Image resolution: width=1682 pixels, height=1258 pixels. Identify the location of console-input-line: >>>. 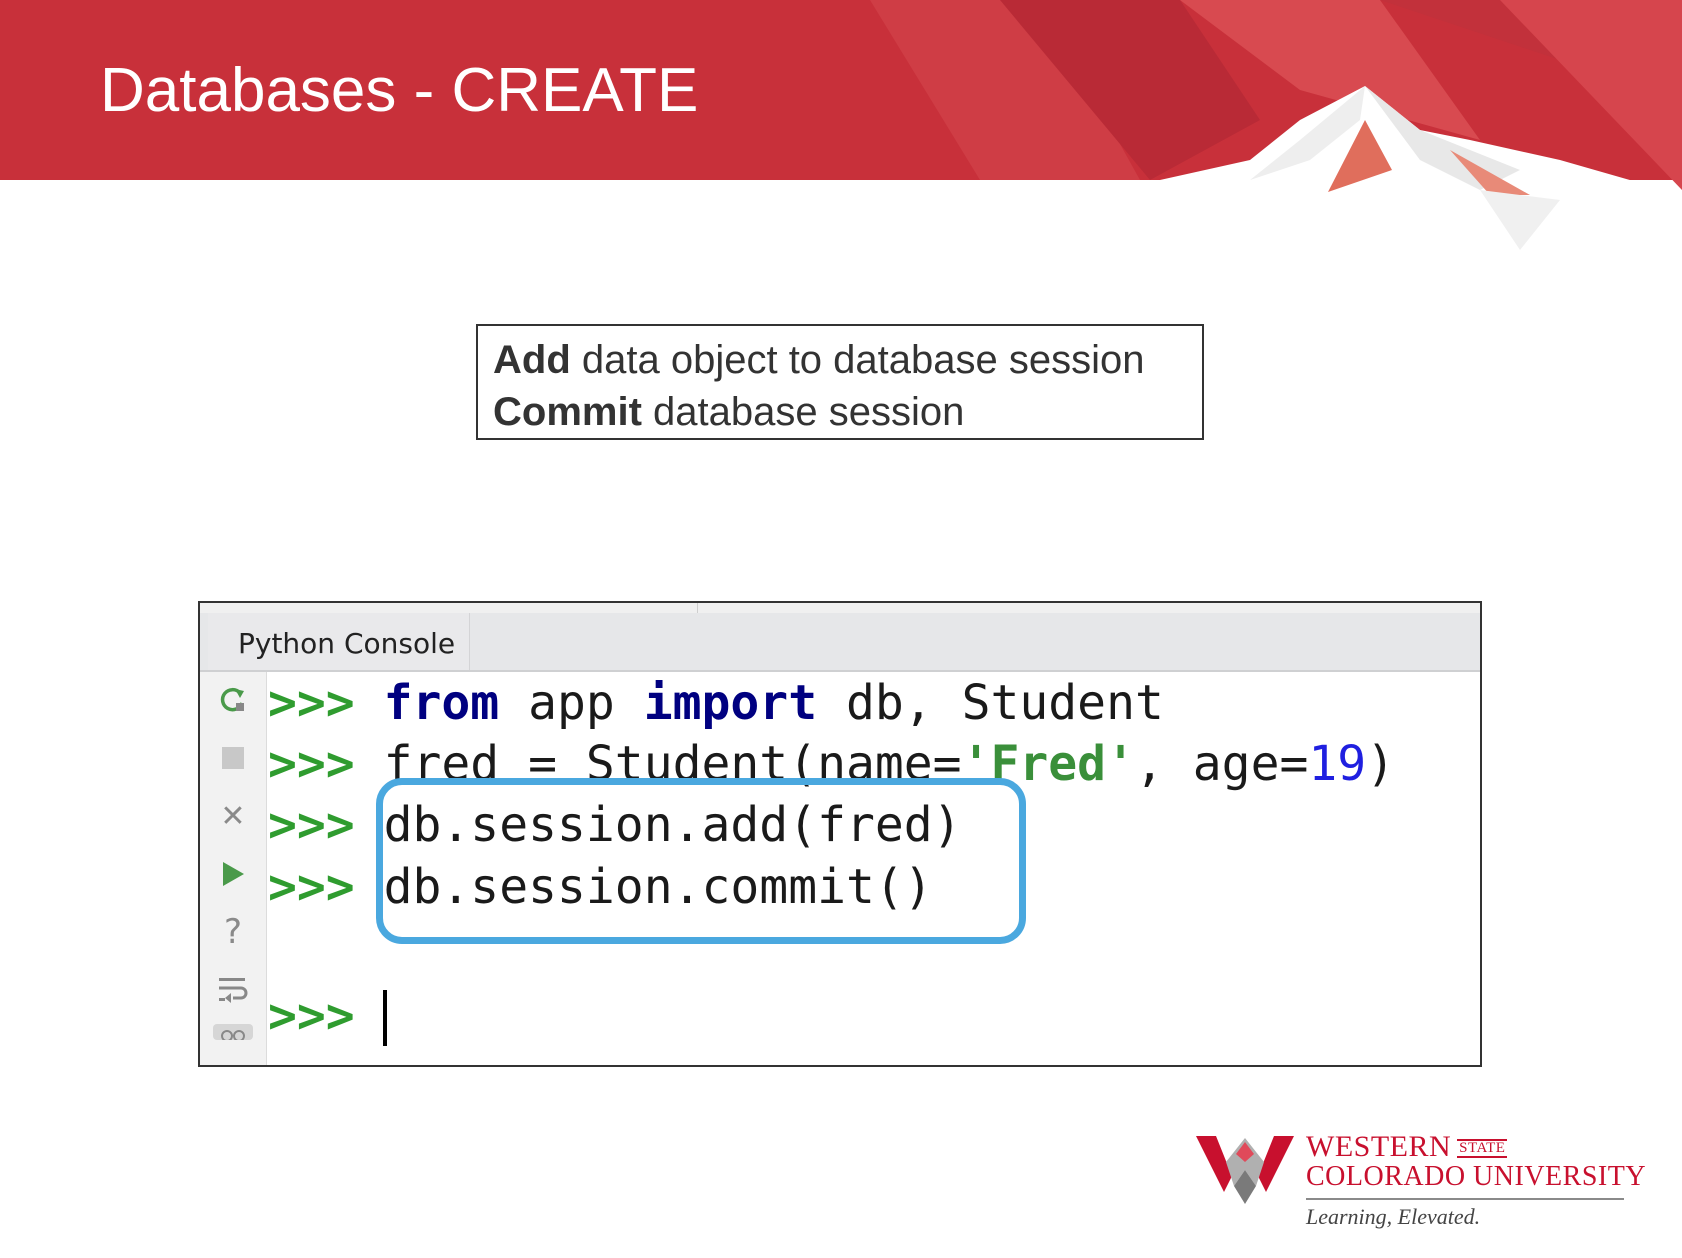
(311, 1016).